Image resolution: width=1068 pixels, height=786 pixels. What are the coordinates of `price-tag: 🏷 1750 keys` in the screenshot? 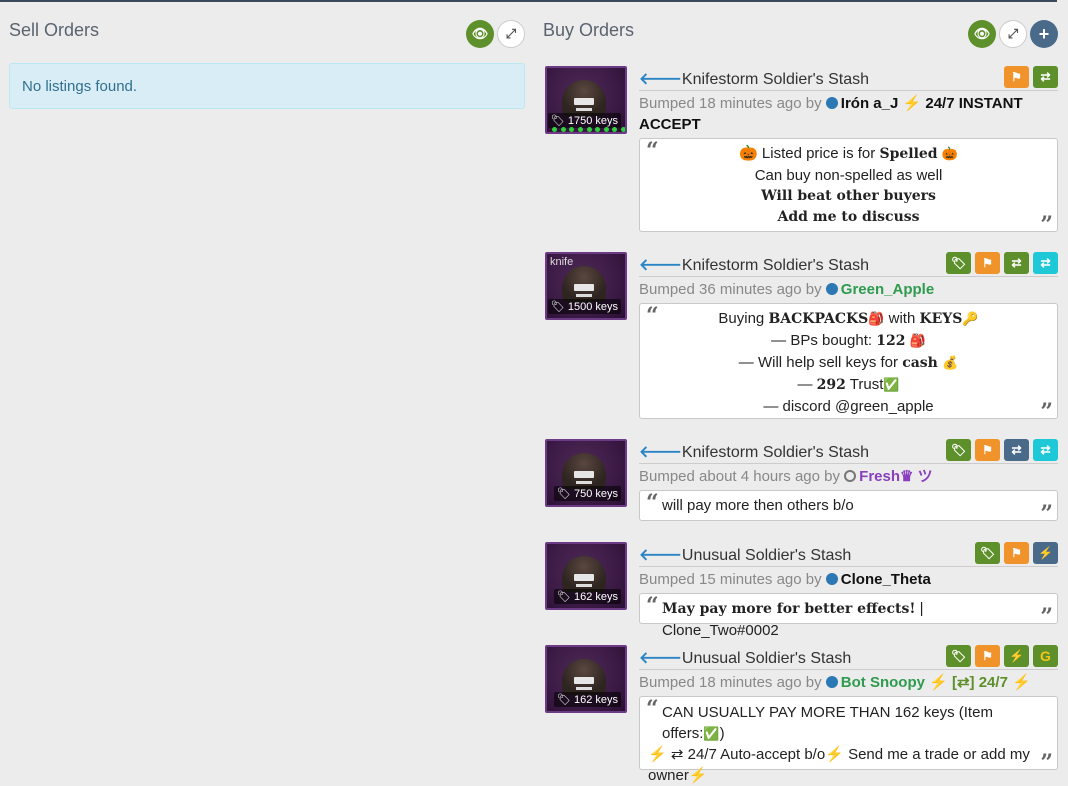 It's located at (584, 120).